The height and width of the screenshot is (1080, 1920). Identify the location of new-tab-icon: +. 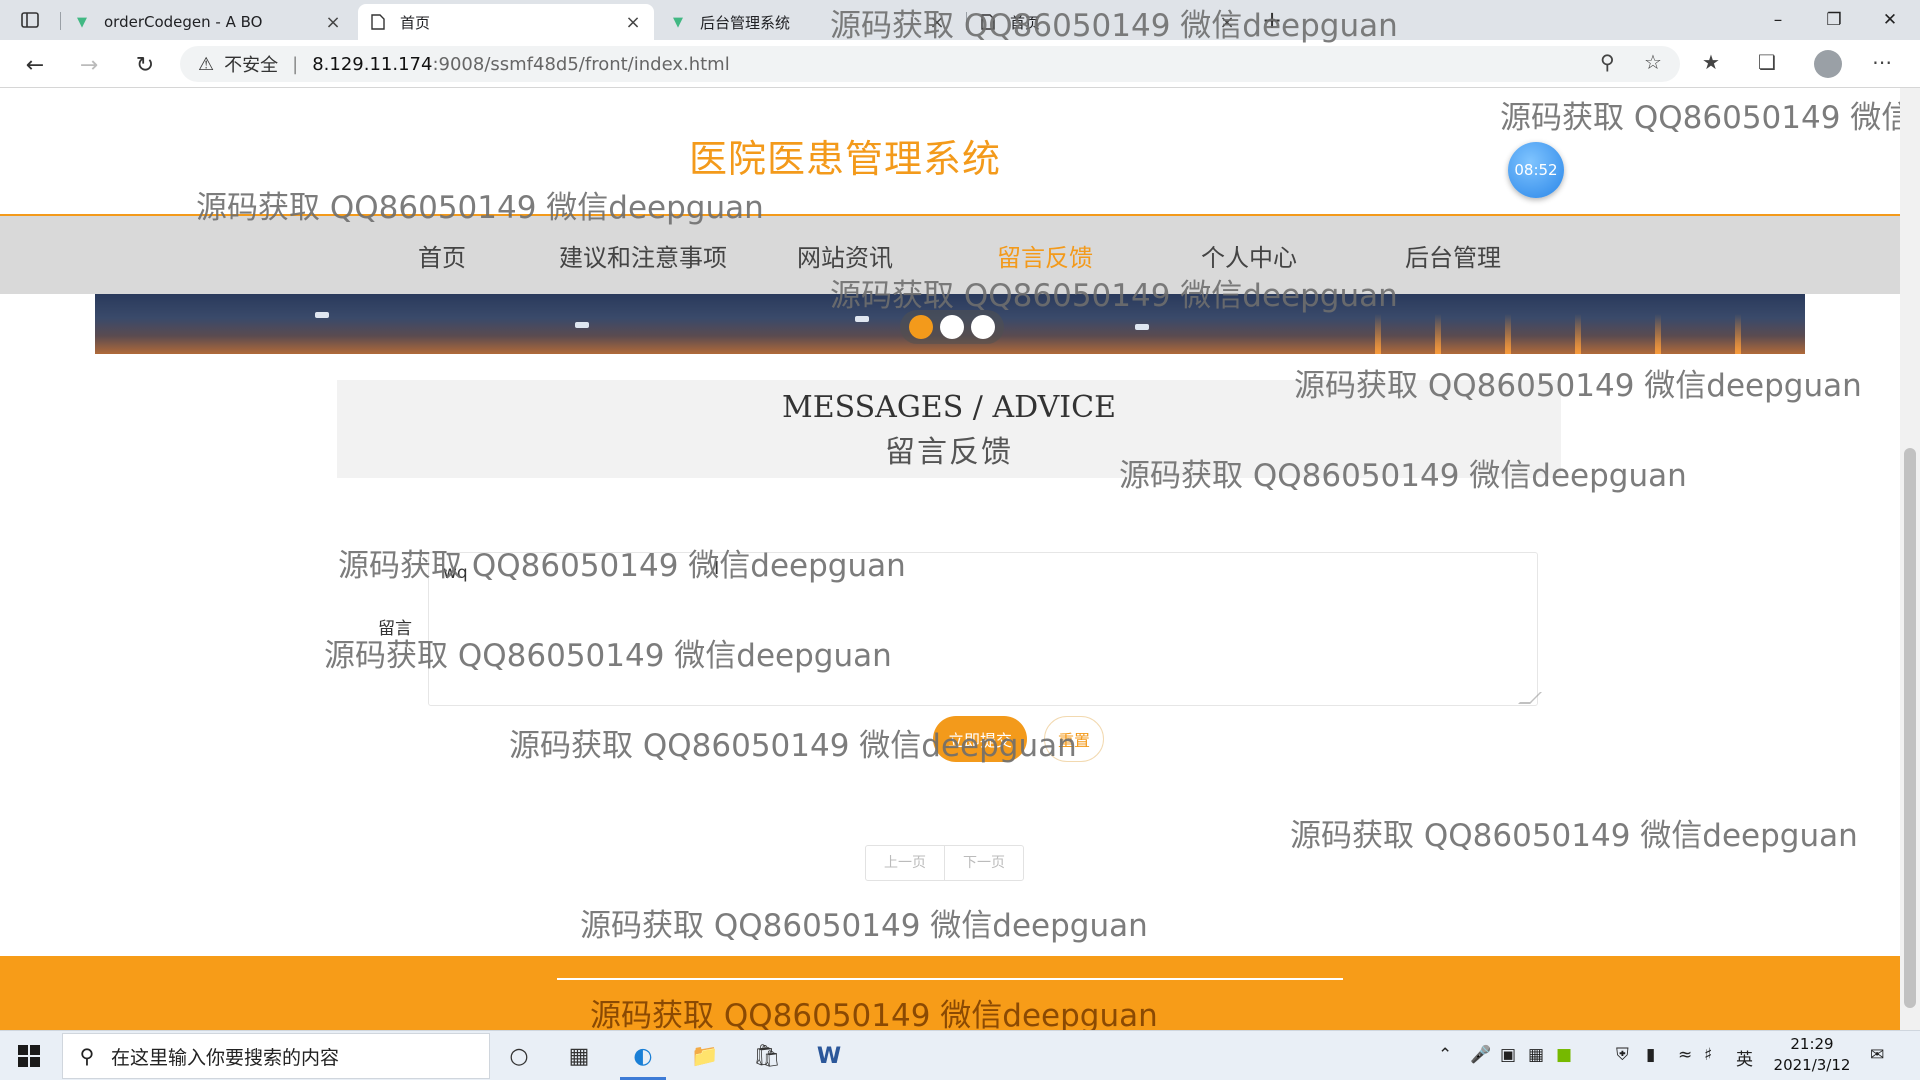
(1272, 20).